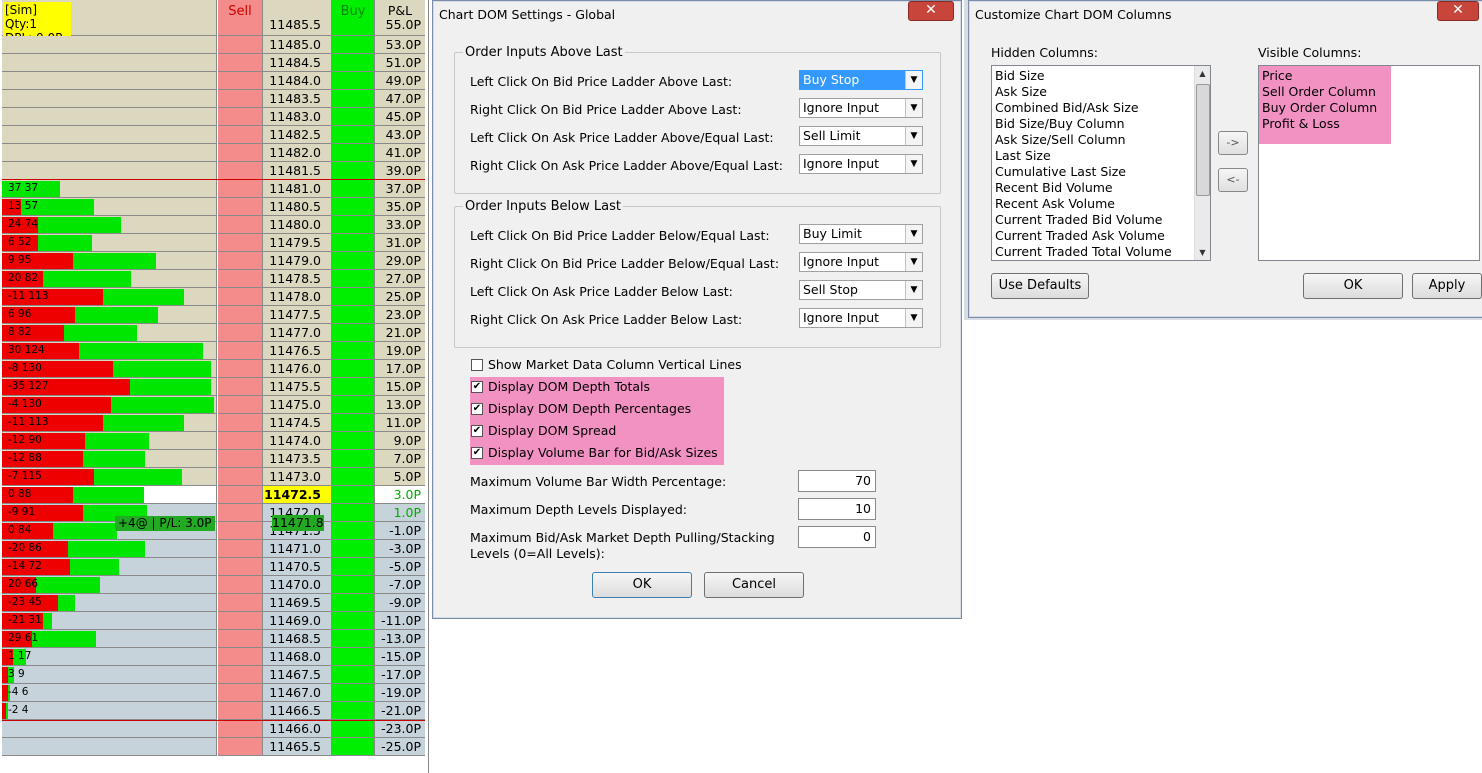 This screenshot has height=773, width=1482. I want to click on checkbox-label: Display Volume Bar for Bid/Ask Sizes, so click(603, 452).